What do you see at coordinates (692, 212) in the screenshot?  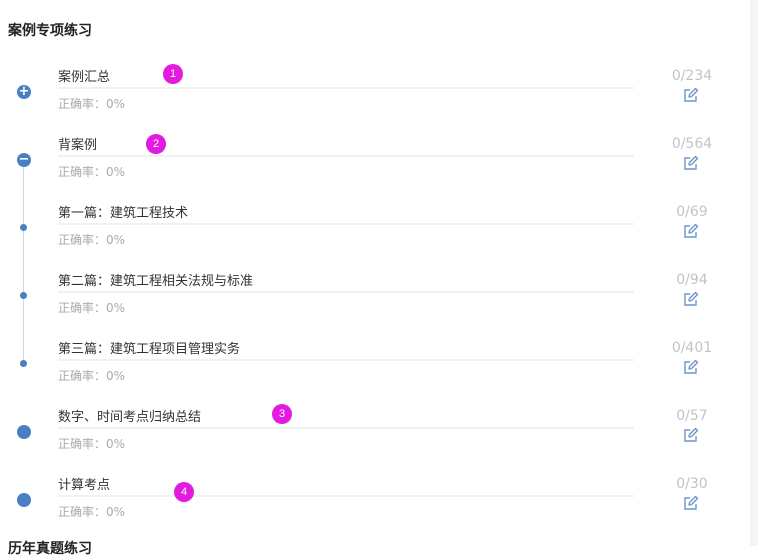 I see `item-count: 0/69` at bounding box center [692, 212].